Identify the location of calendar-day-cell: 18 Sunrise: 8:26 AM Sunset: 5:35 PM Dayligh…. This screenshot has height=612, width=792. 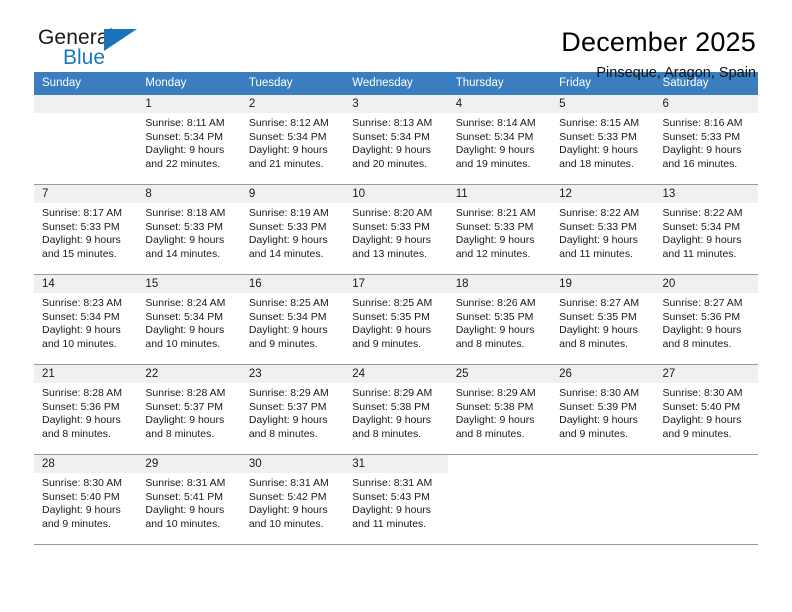
(499, 319).